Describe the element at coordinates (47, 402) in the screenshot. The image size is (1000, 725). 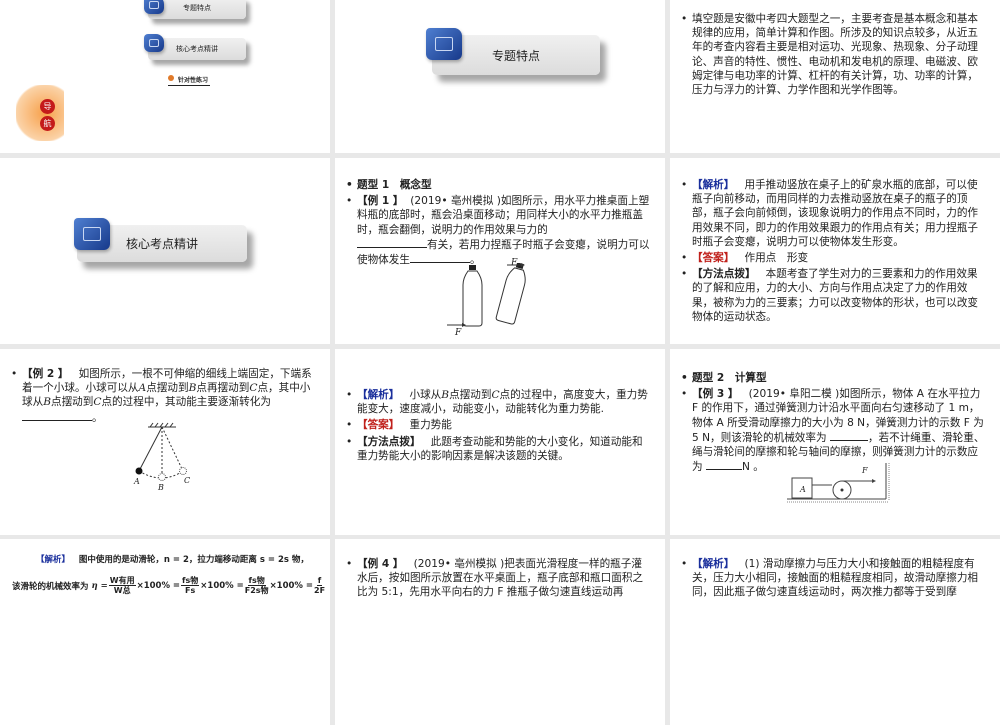
I see `point-label: B` at that location.